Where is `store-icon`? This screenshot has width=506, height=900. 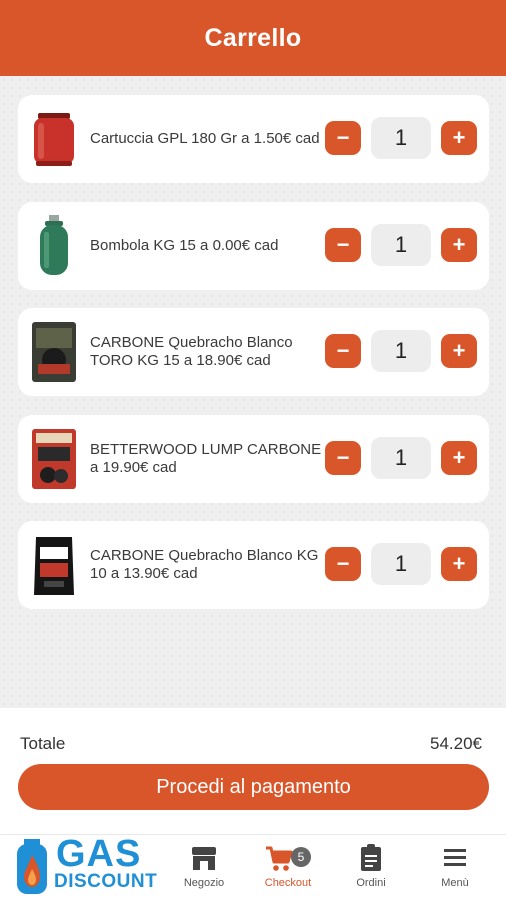 store-icon is located at coordinates (204, 858).